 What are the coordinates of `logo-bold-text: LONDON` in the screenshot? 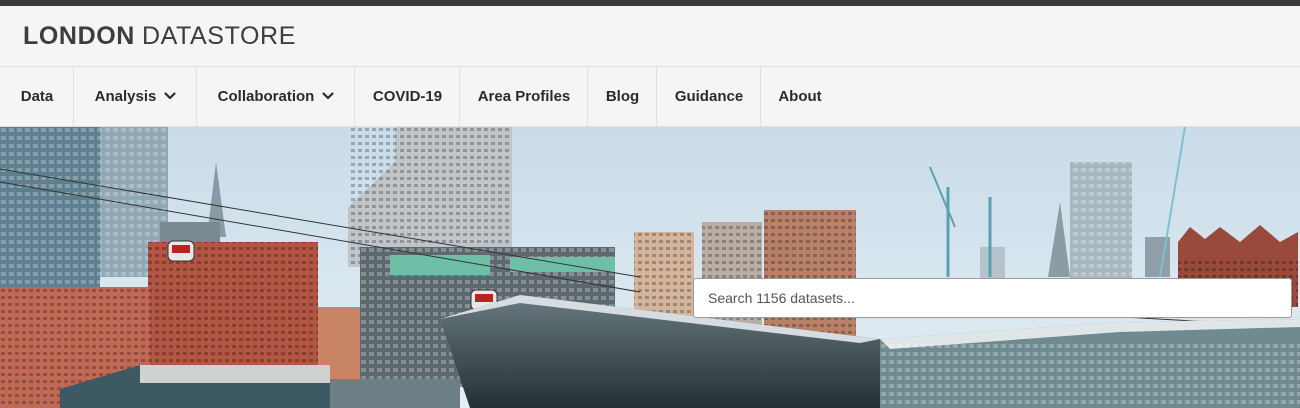 It's located at (79, 36).